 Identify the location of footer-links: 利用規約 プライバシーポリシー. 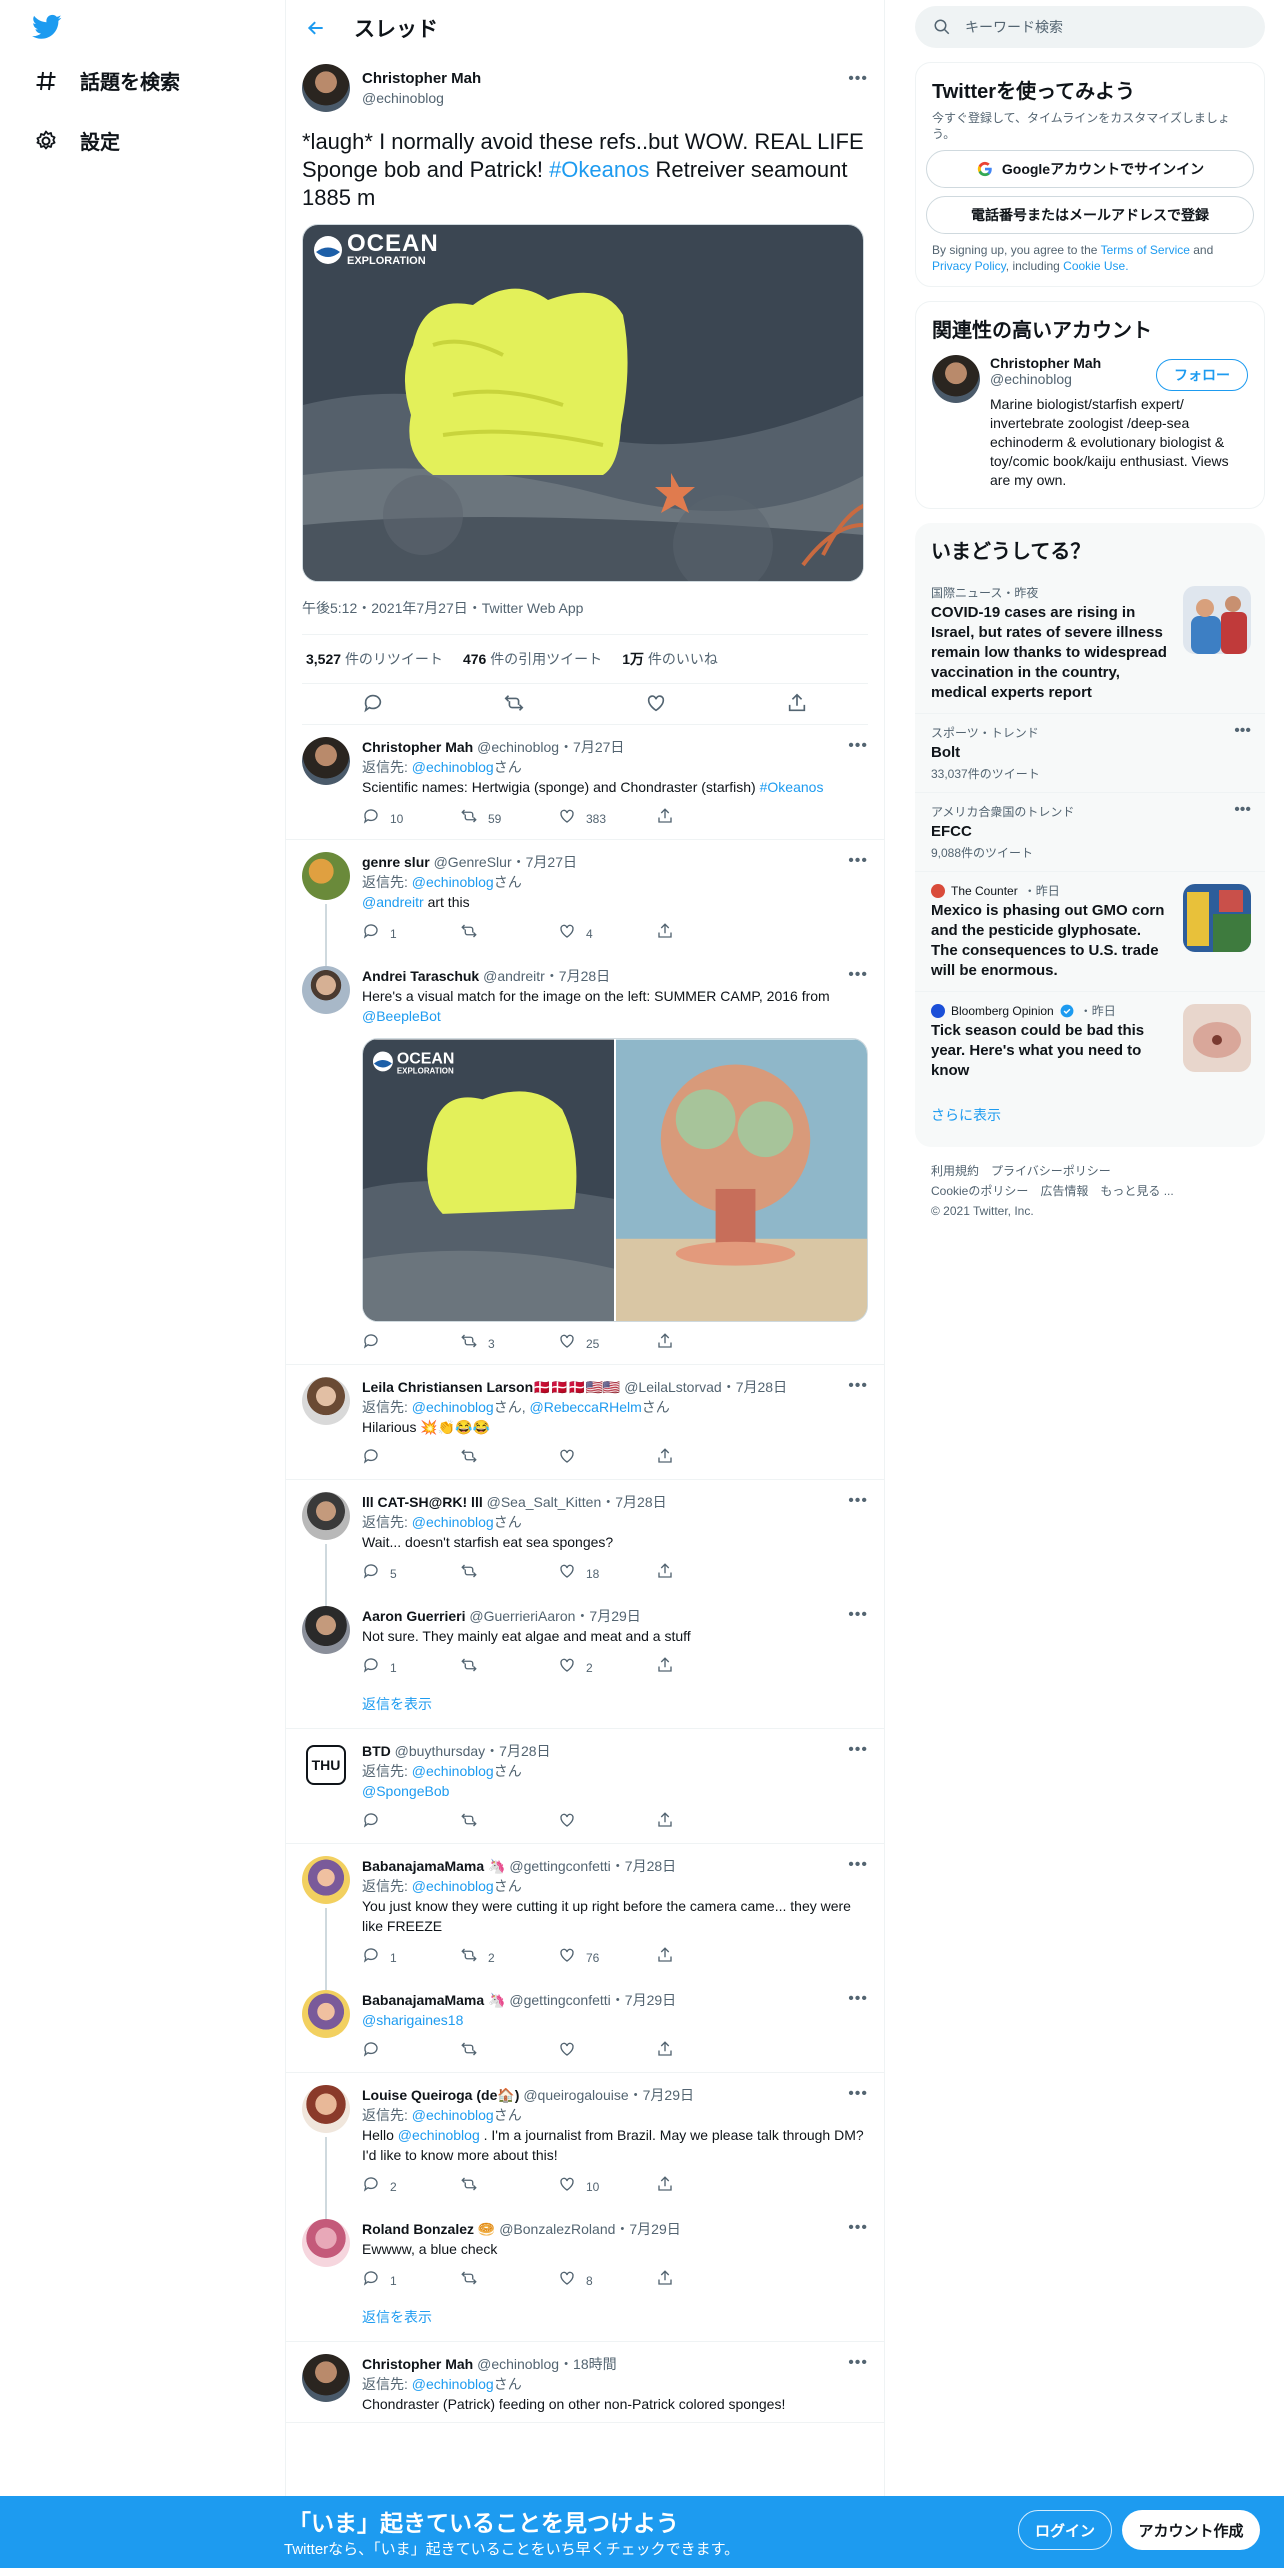
(1090, 1171).